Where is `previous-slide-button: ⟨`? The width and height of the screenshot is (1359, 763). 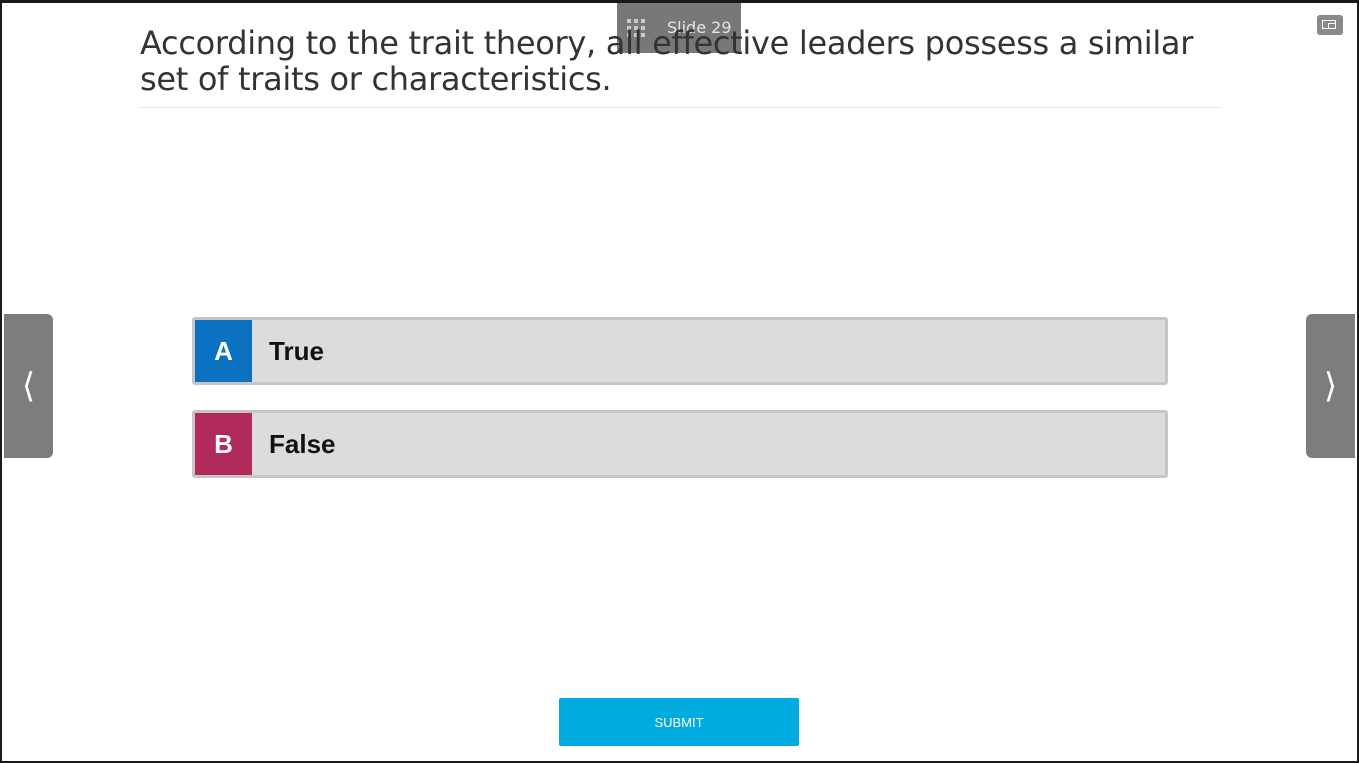 previous-slide-button: ⟨ is located at coordinates (28, 386).